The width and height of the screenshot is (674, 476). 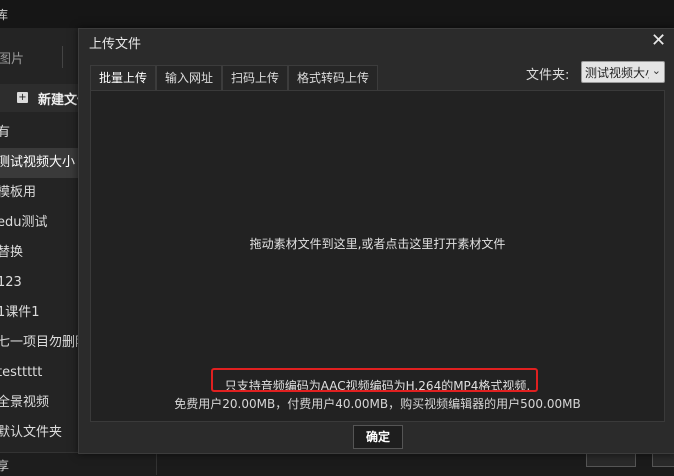 I want to click on dialog-title: 上传文件, so click(x=115, y=44).